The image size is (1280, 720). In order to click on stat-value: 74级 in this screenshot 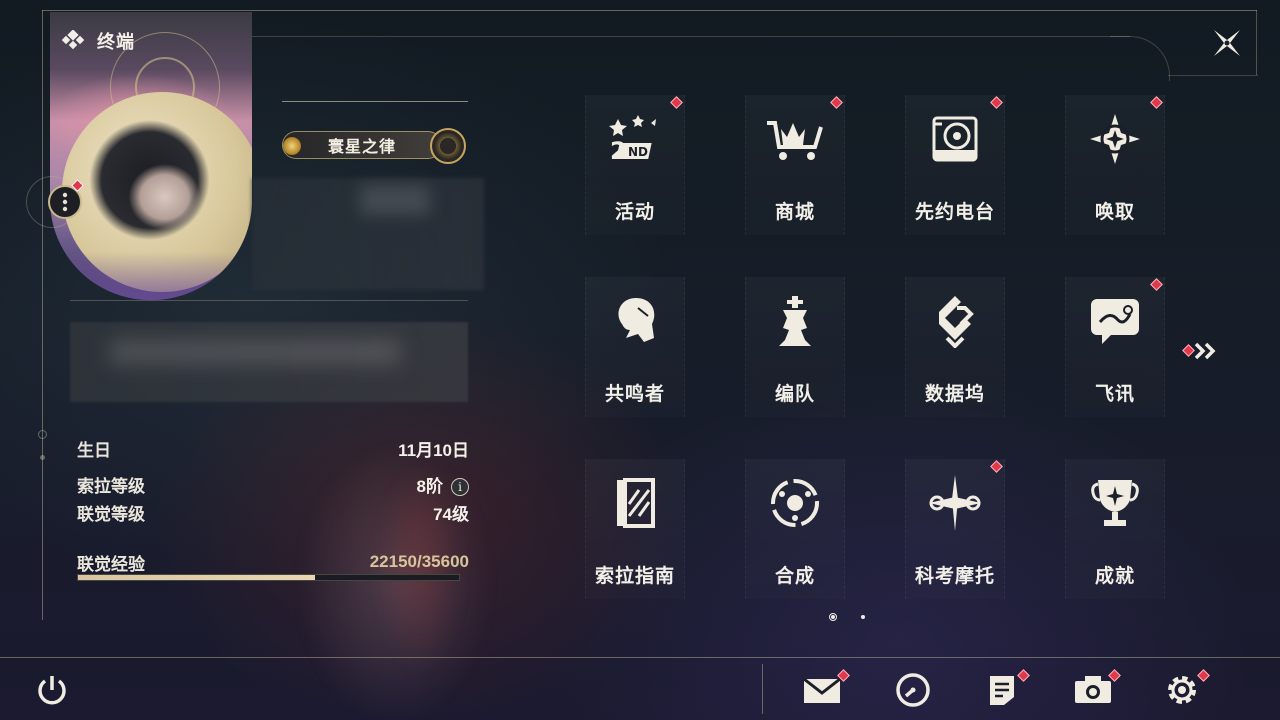, I will do `click(451, 514)`.